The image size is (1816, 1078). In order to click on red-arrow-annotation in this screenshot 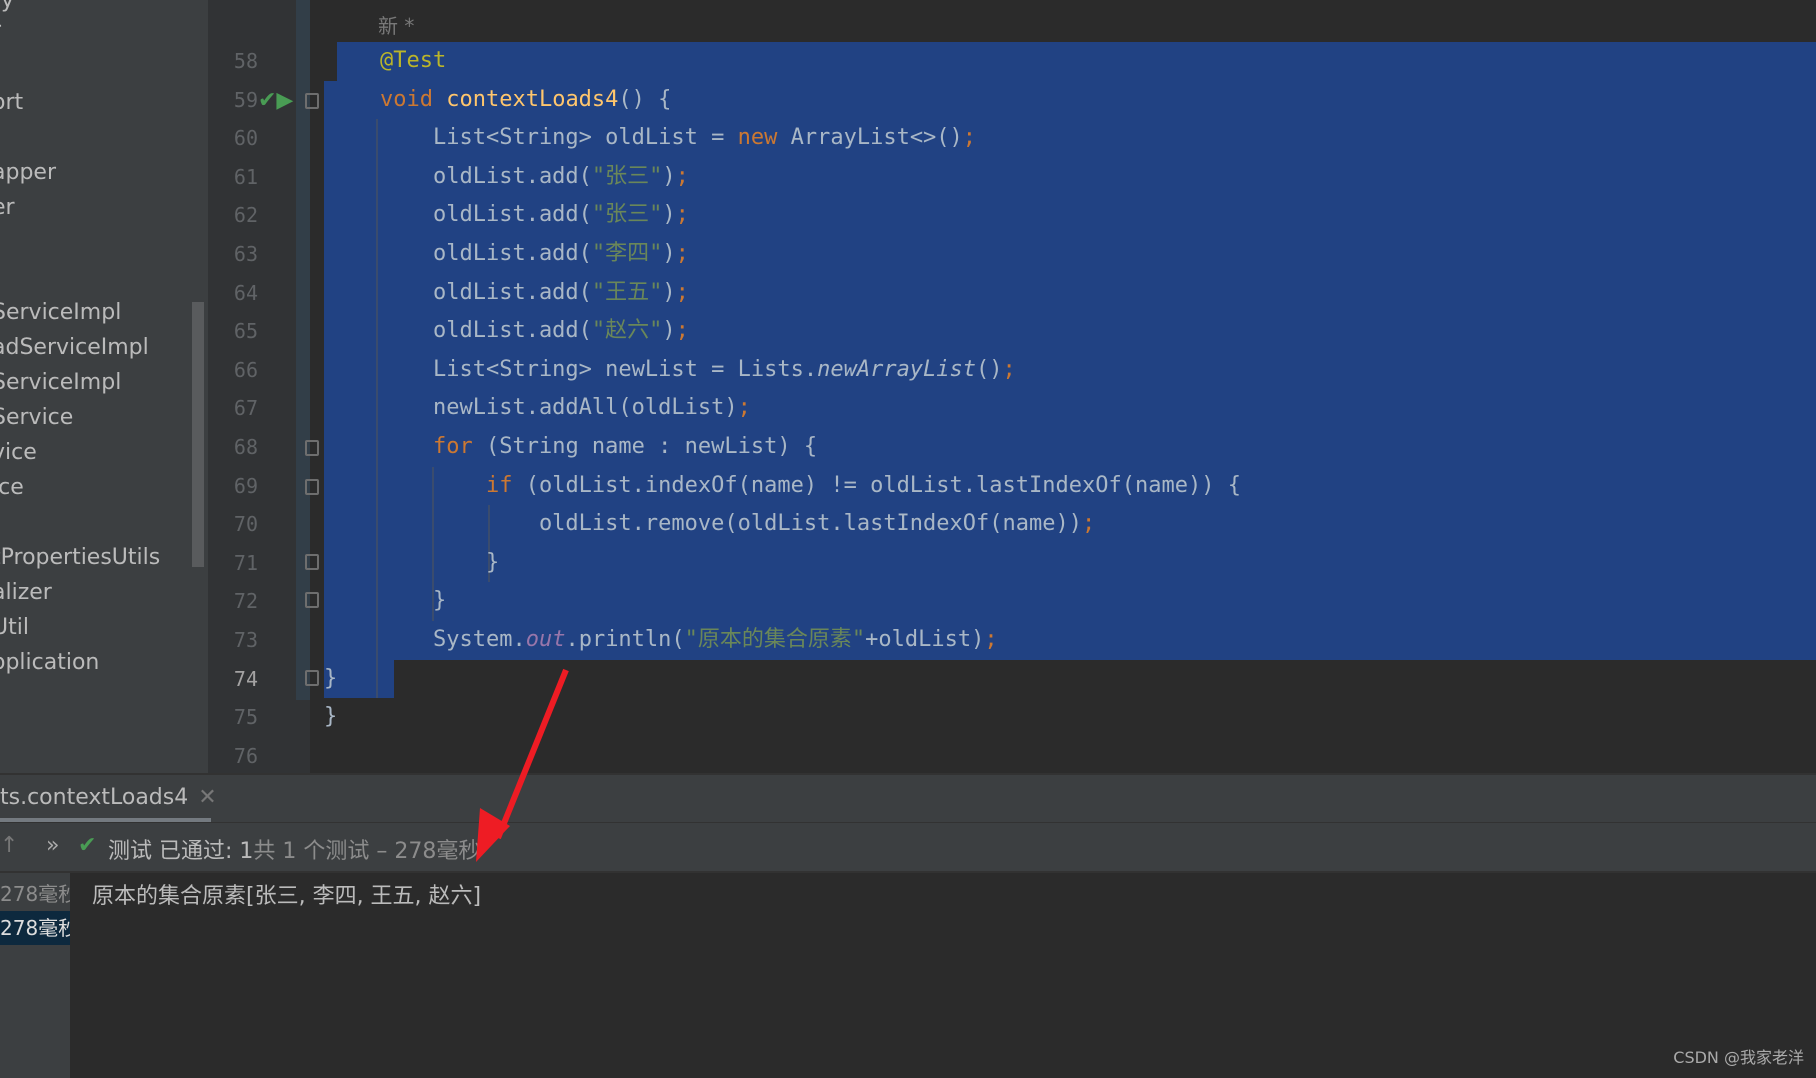, I will do `click(522, 765)`.